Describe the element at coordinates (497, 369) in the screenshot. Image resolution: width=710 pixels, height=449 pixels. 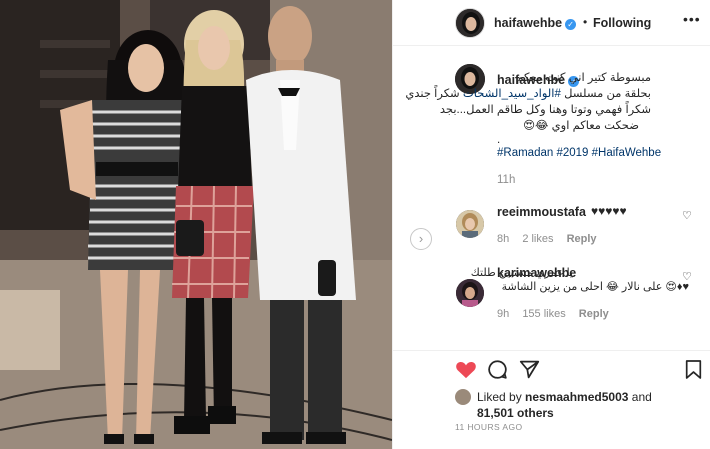
I see `comment-icon` at that location.